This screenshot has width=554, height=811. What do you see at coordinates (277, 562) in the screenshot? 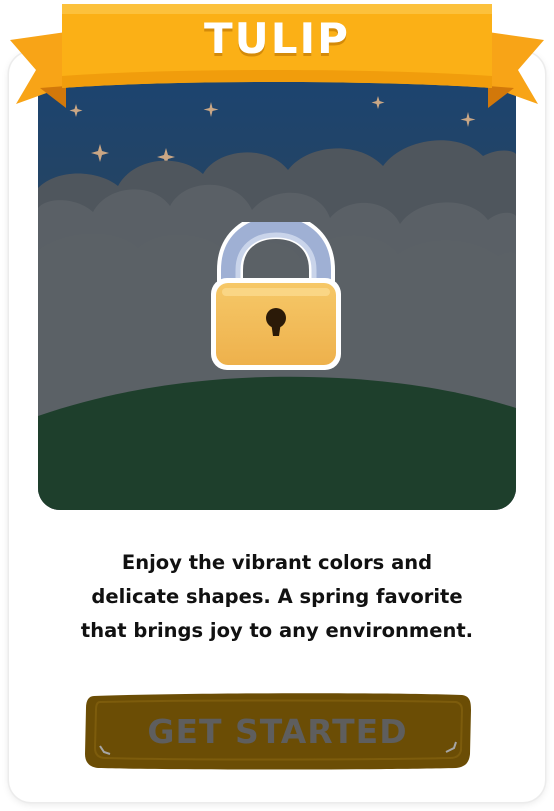
I see `description-line: Enjoy the vibrant colors and` at bounding box center [277, 562].